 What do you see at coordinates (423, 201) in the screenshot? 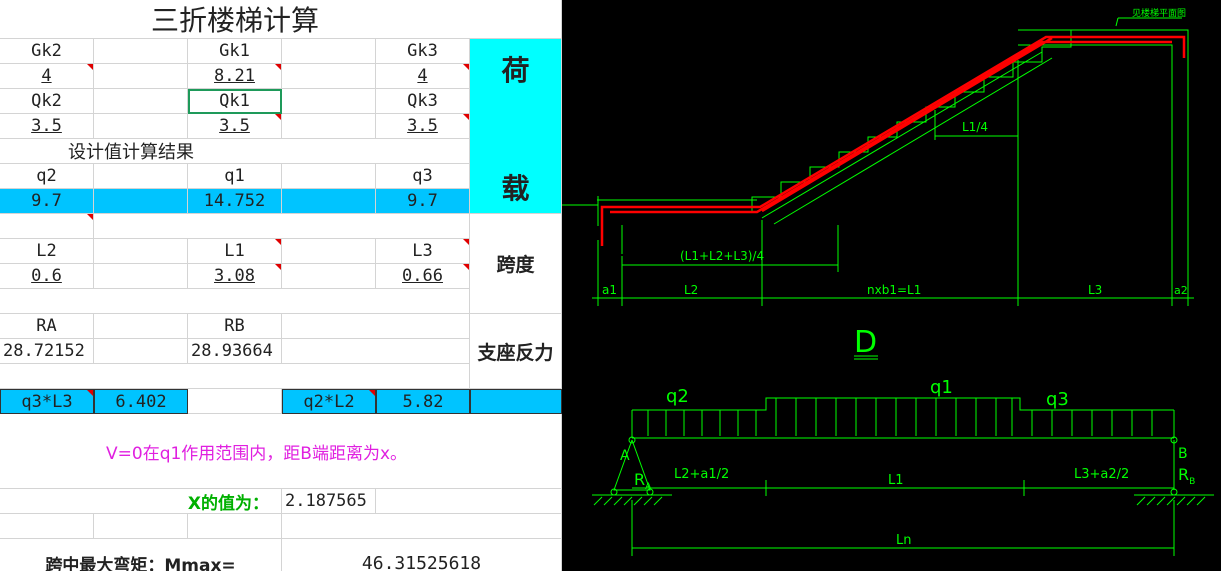
I see `value-q3: 9.7` at bounding box center [423, 201].